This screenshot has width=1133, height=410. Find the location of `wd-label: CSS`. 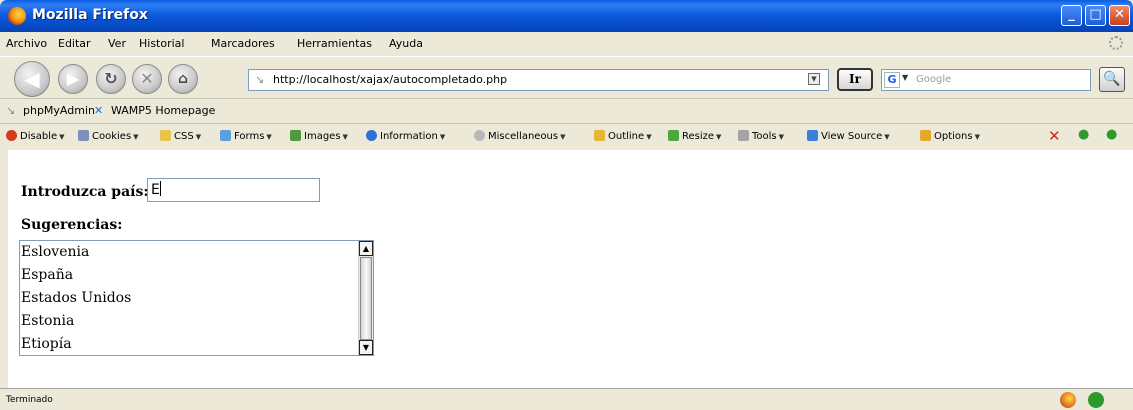

wd-label: CSS is located at coordinates (184, 136).